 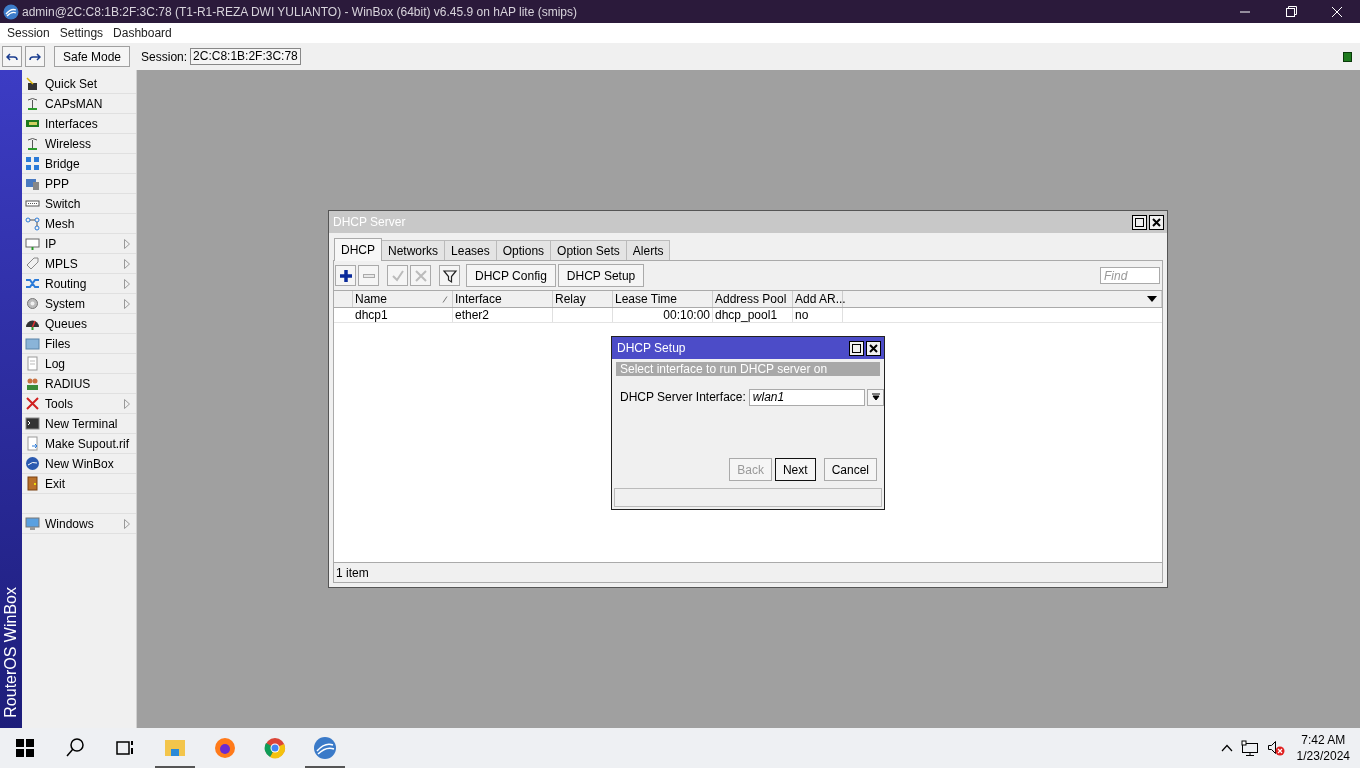 I want to click on globe-icon, so click(x=32, y=463).